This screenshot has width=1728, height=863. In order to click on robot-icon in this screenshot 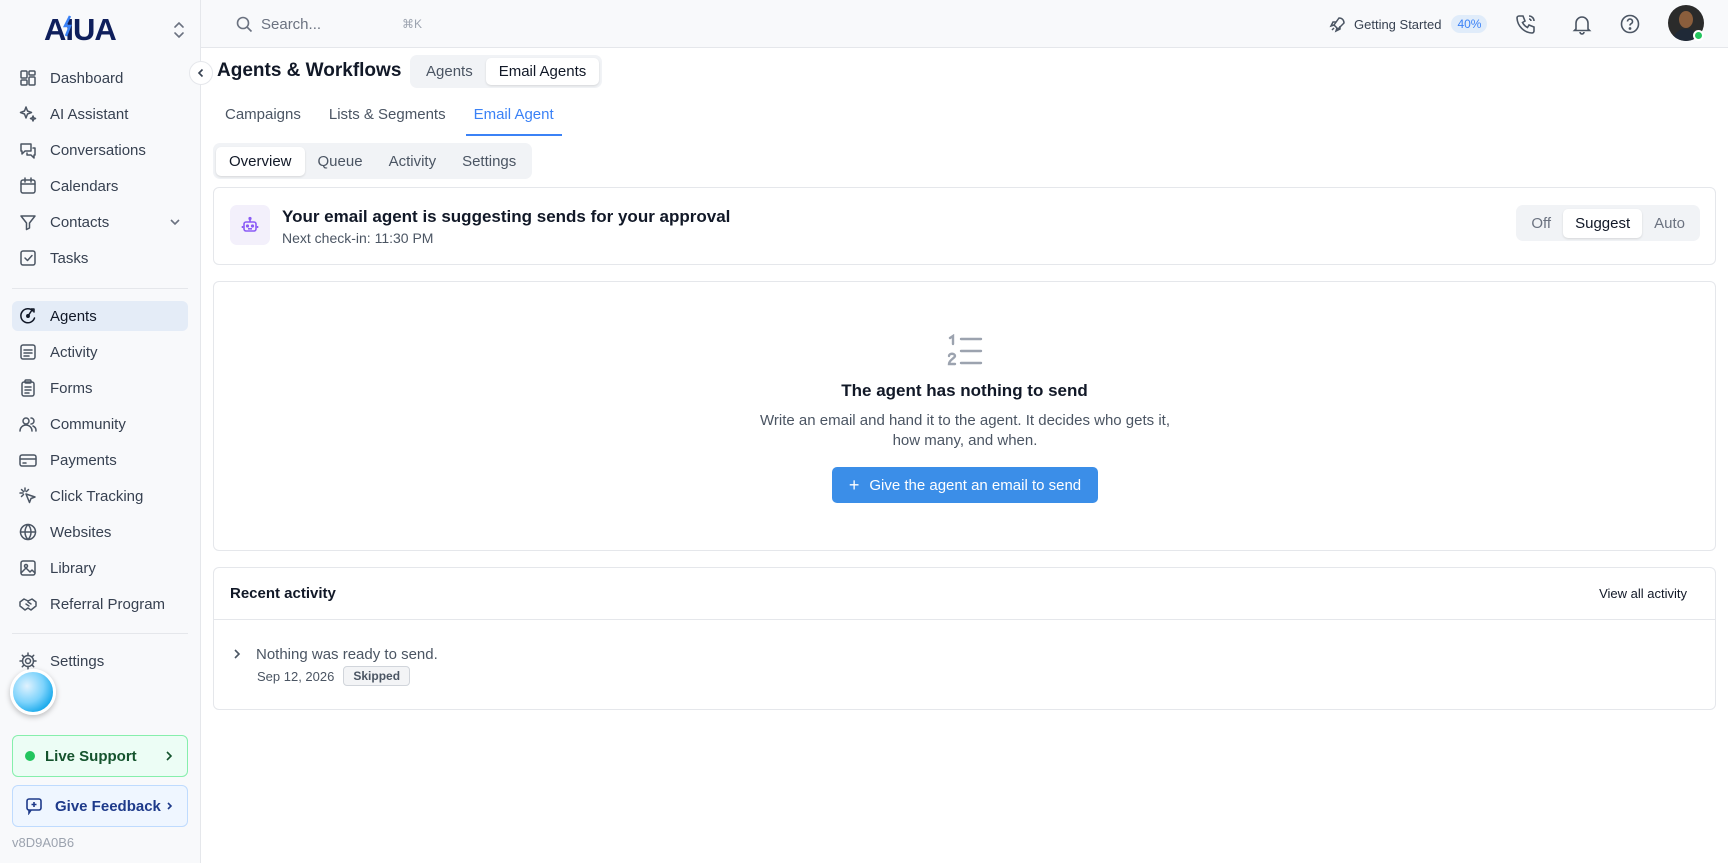, I will do `click(250, 224)`.